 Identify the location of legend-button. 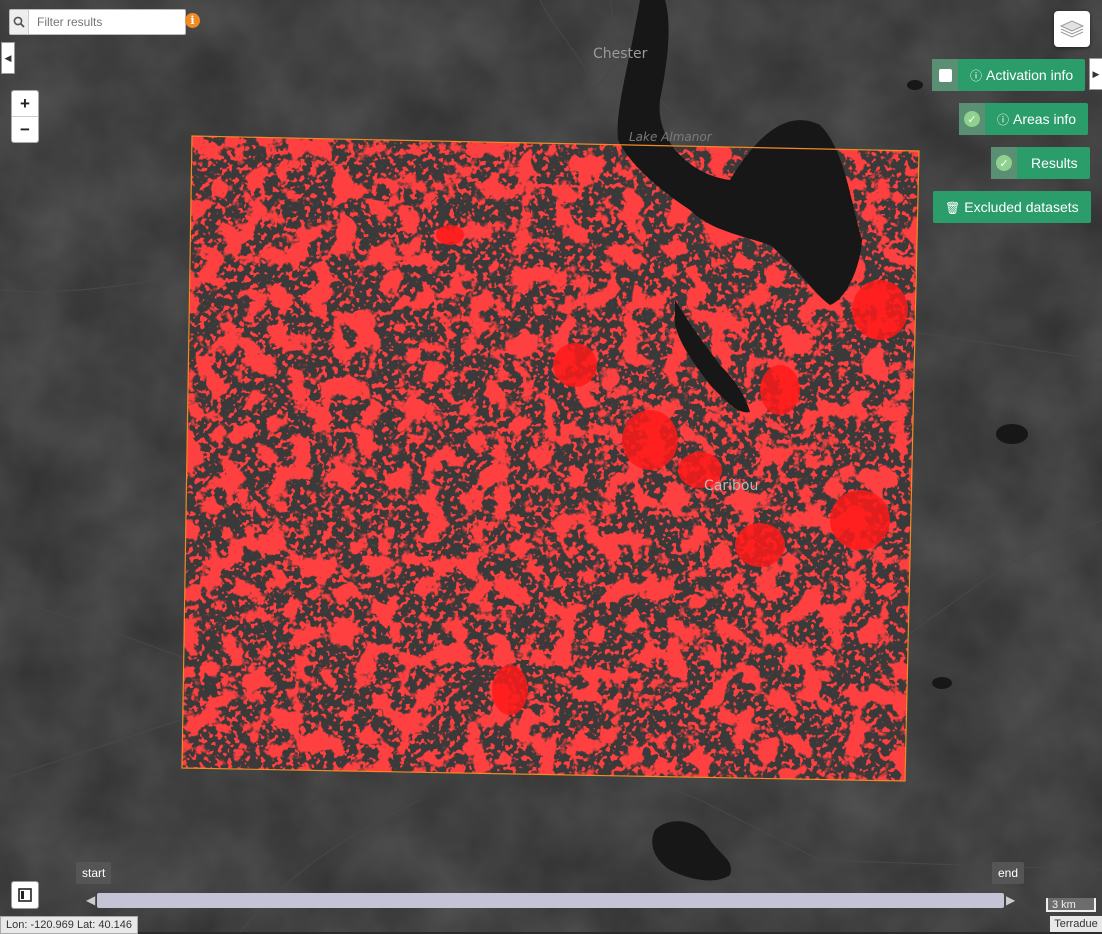
(25, 895).